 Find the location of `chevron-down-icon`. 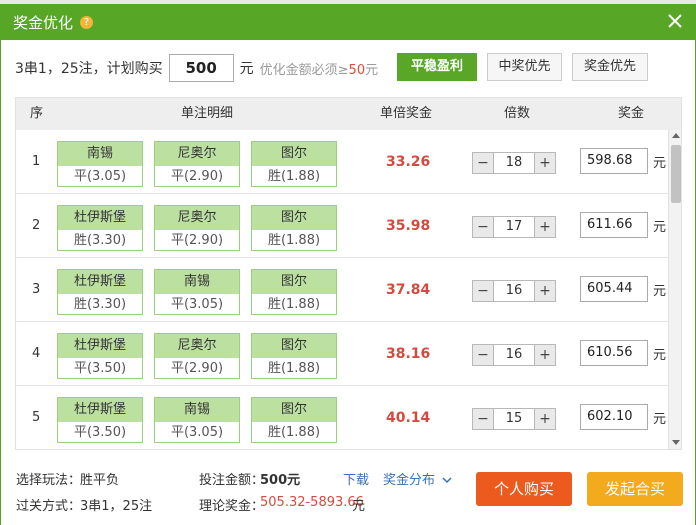

chevron-down-icon is located at coordinates (447, 480).